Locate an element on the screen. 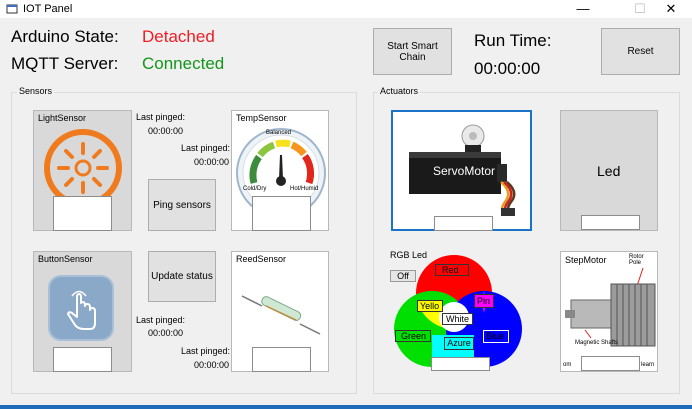 The width and height of the screenshot is (692, 409). mqtt-server-label: MQTT Server: is located at coordinates (65, 63).